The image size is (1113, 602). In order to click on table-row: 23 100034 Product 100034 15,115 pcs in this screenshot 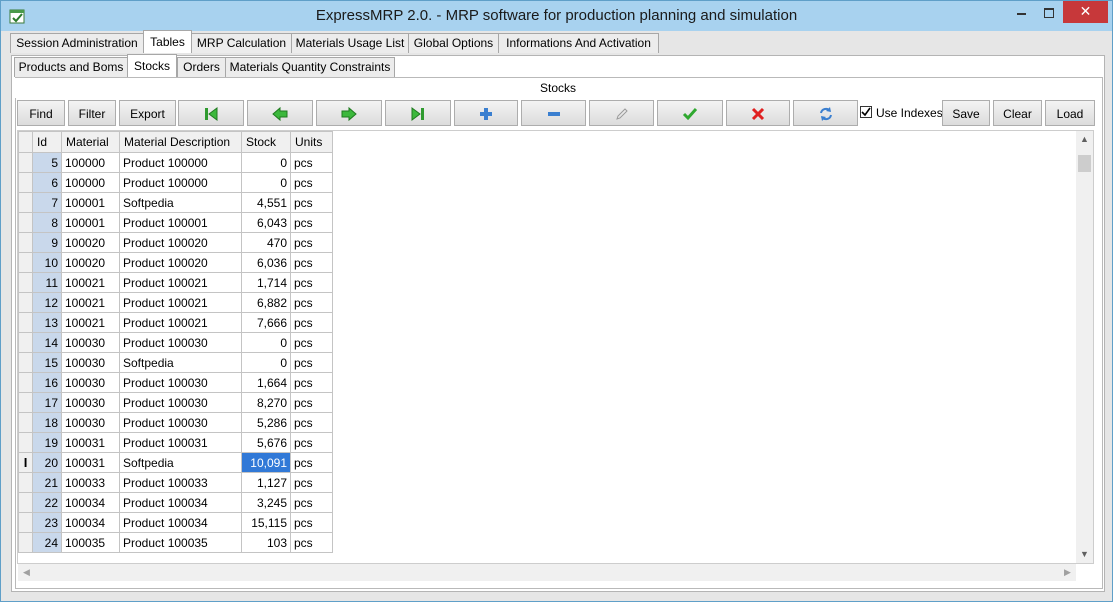, I will do `click(175, 522)`.